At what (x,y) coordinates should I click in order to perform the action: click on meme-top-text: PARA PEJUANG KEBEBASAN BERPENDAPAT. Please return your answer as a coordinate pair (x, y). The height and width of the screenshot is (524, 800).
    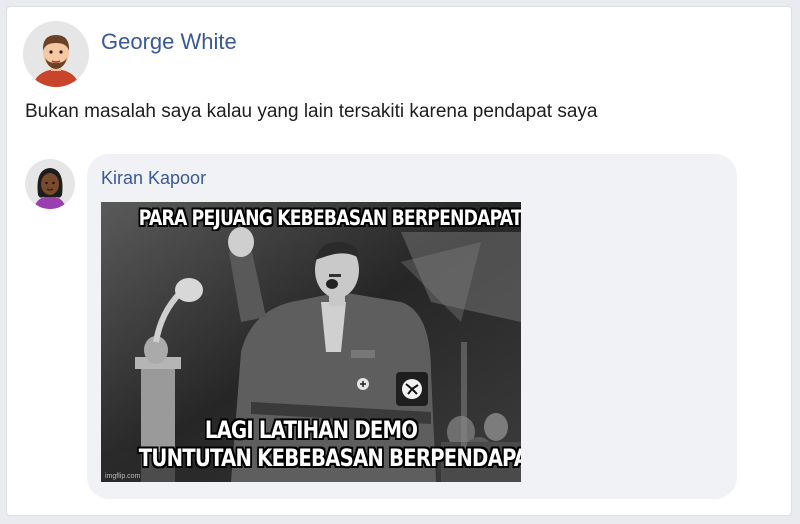
    Looking at the image, I should click on (329, 218).